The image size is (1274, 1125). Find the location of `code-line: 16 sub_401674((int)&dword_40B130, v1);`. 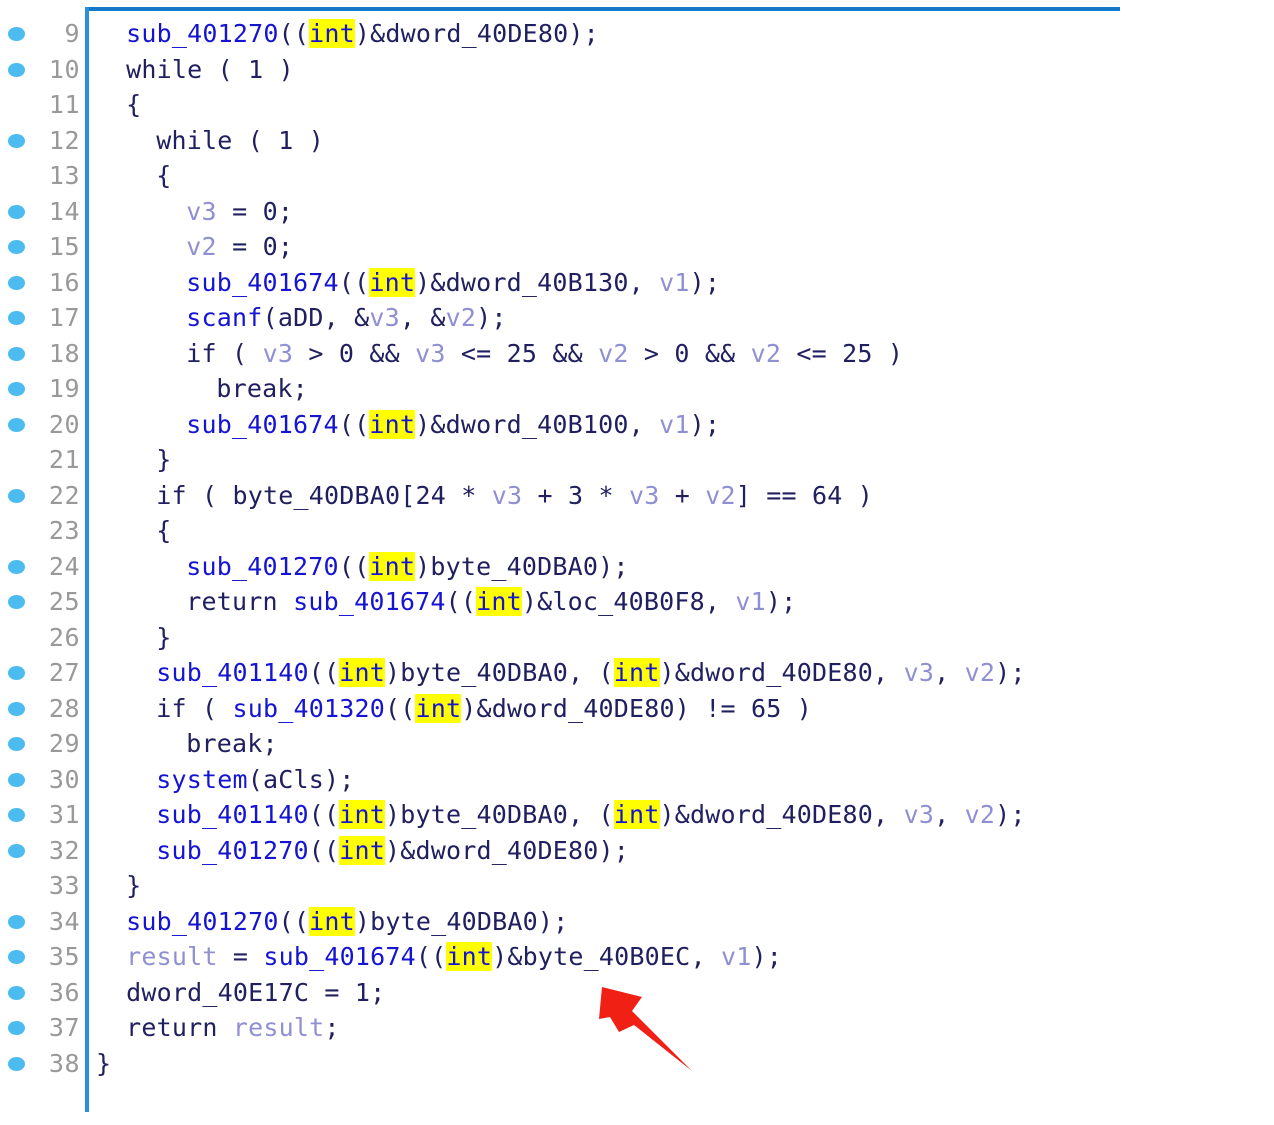

code-line: 16 sub_401674((int)&dword_40B130, v1); is located at coordinates (637, 283).